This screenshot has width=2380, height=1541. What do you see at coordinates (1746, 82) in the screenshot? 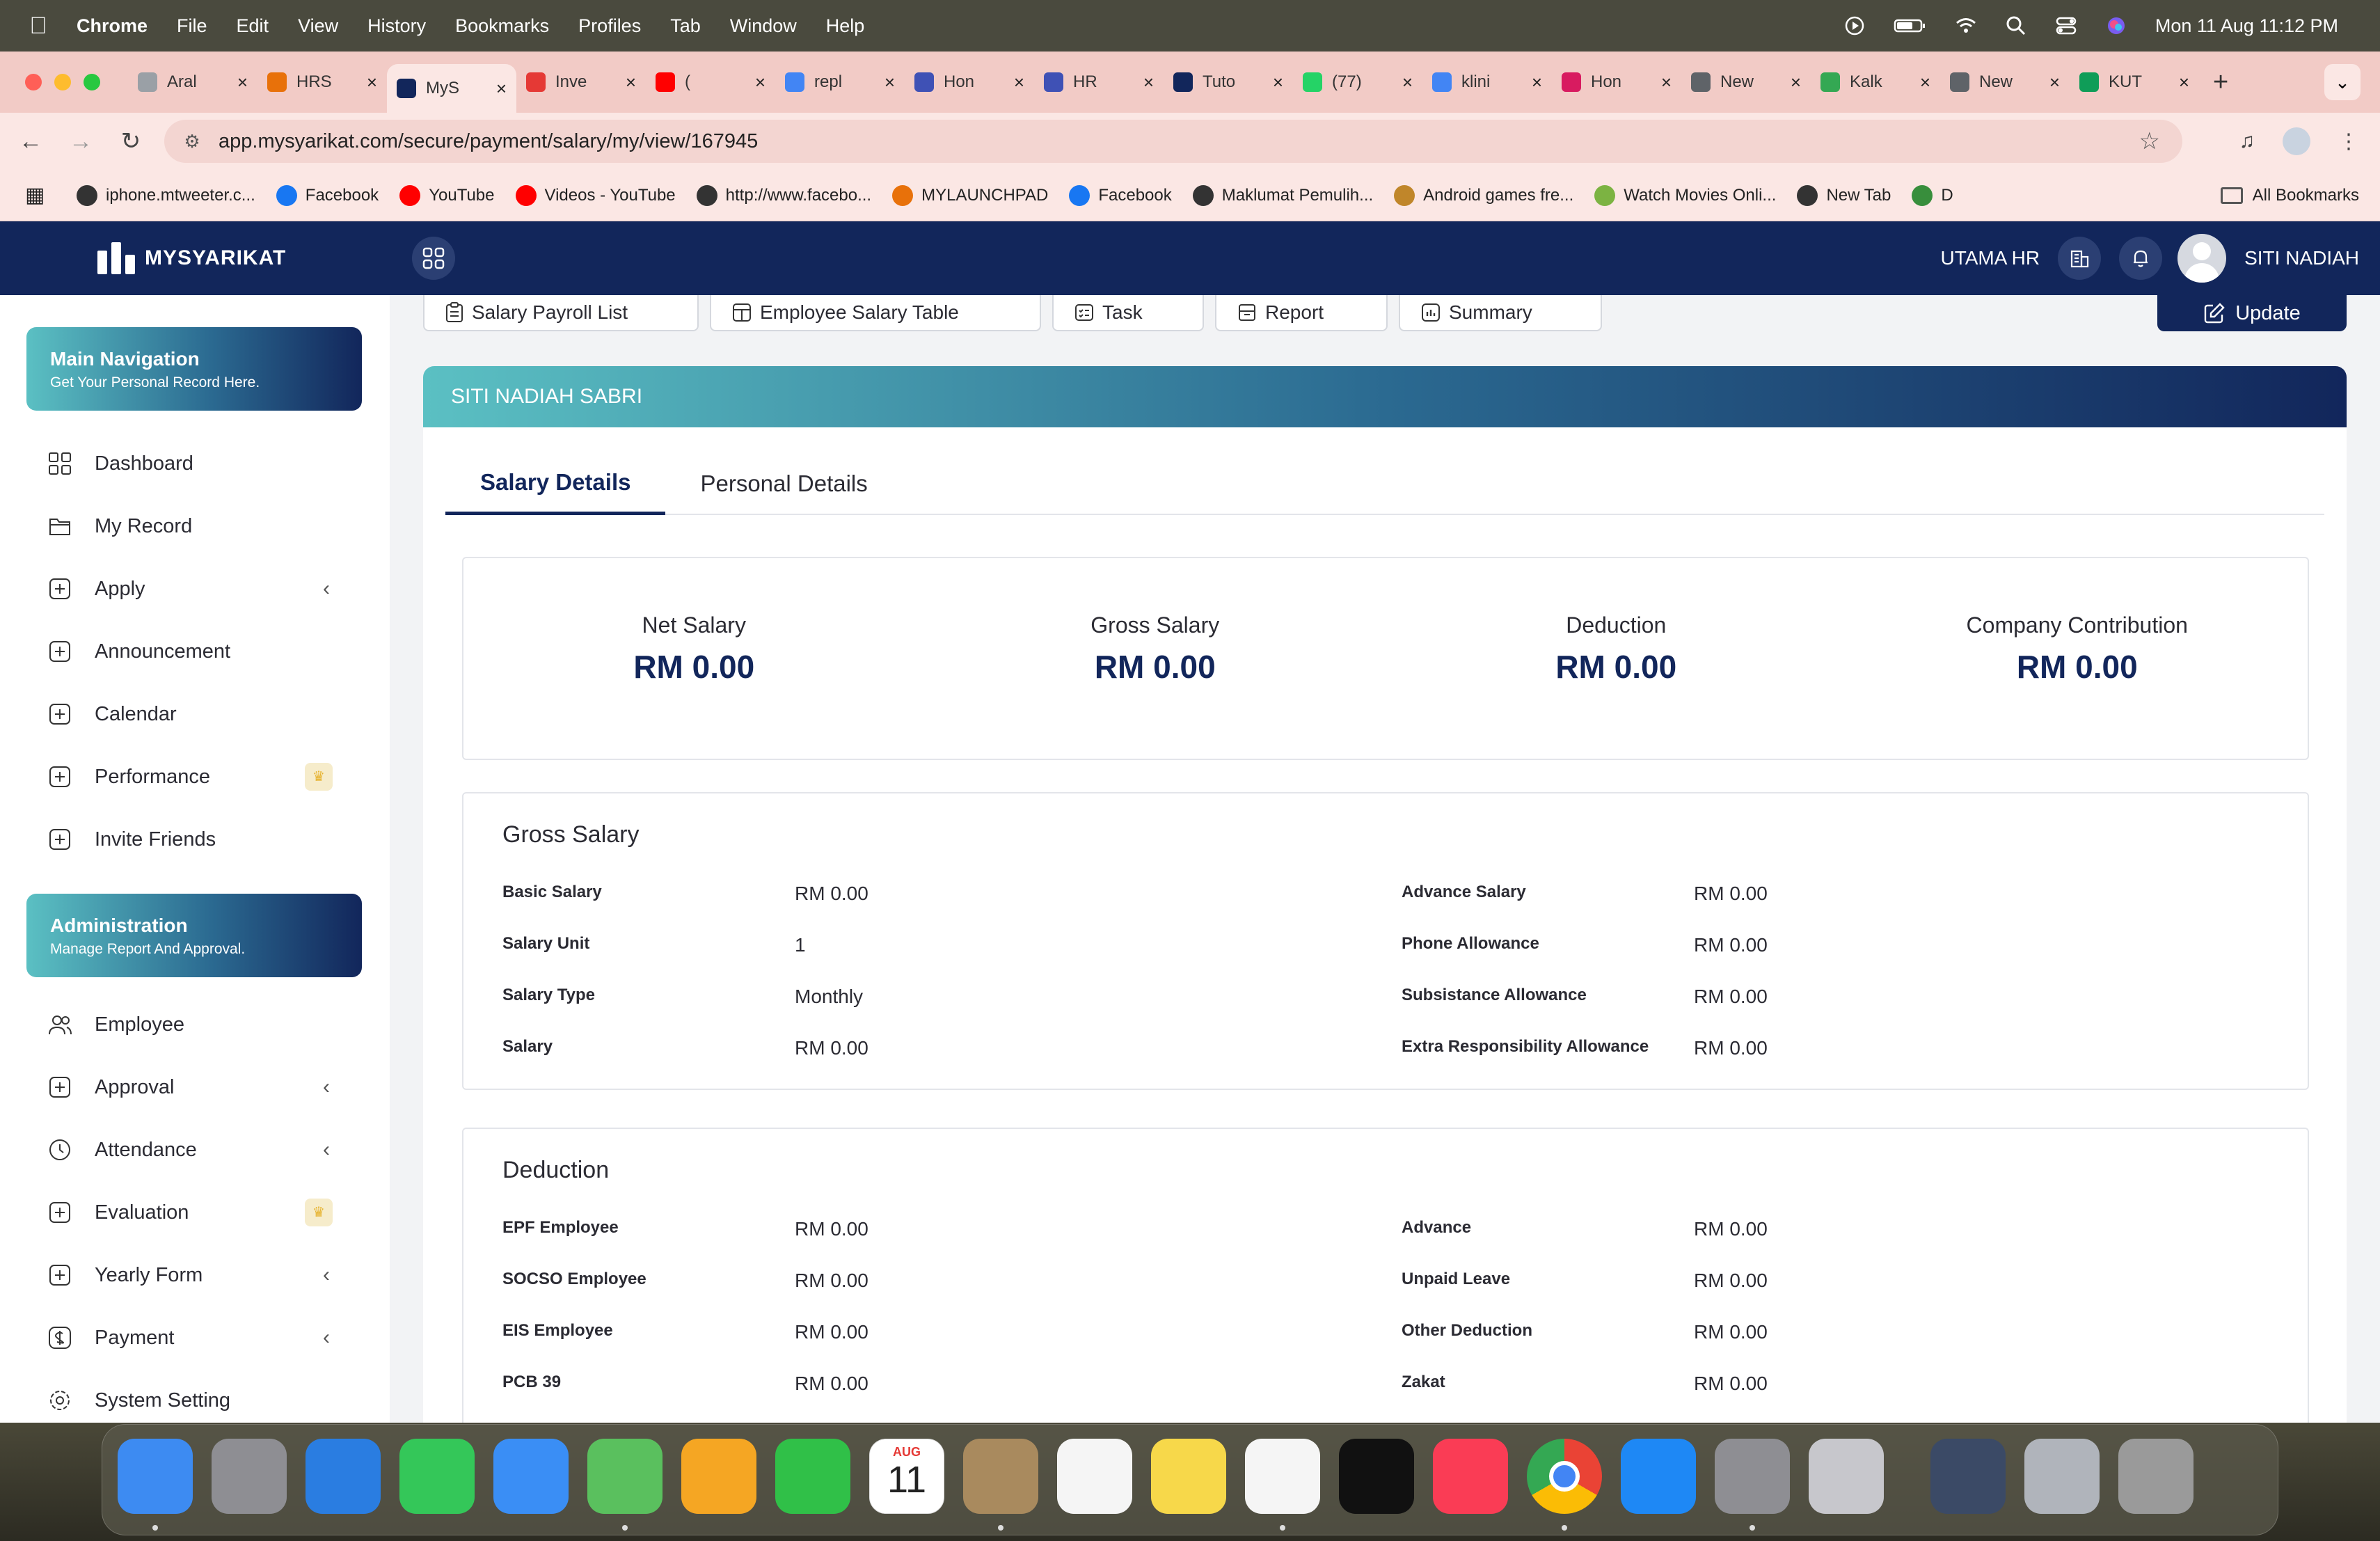
I see `browser-tab: New ×` at bounding box center [1746, 82].